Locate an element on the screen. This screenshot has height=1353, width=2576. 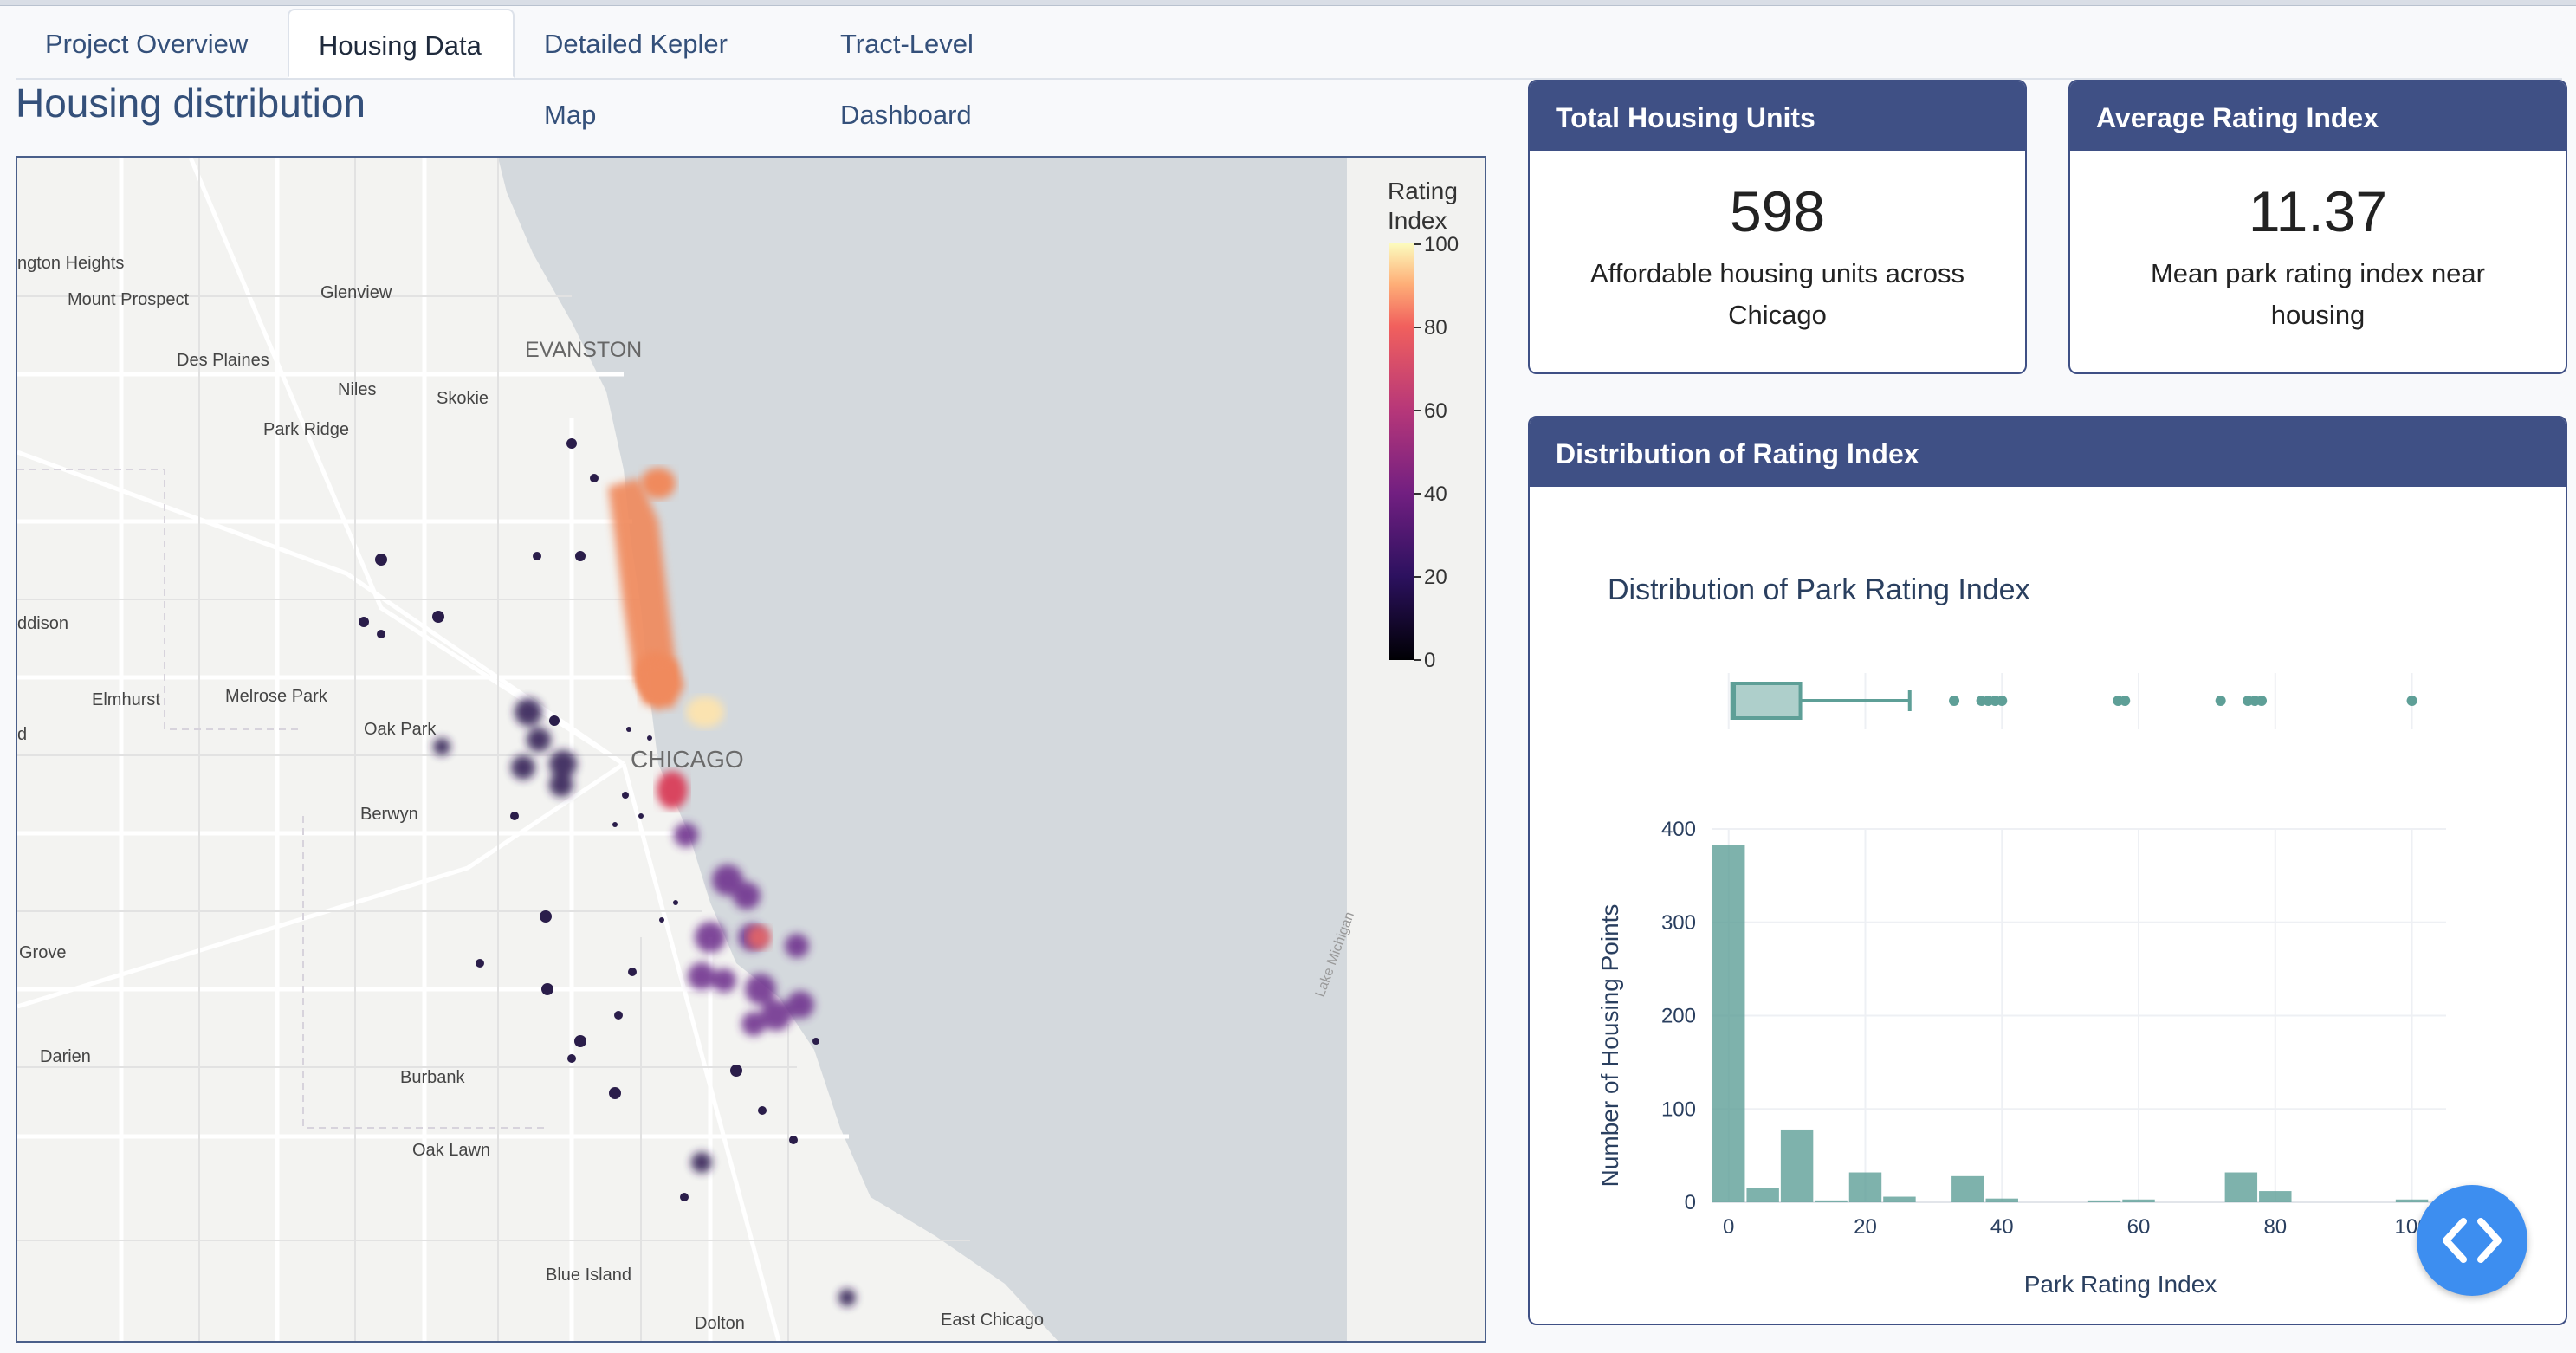
distribution-card-title: Distribution of Rating Index is located at coordinates (2048, 452).